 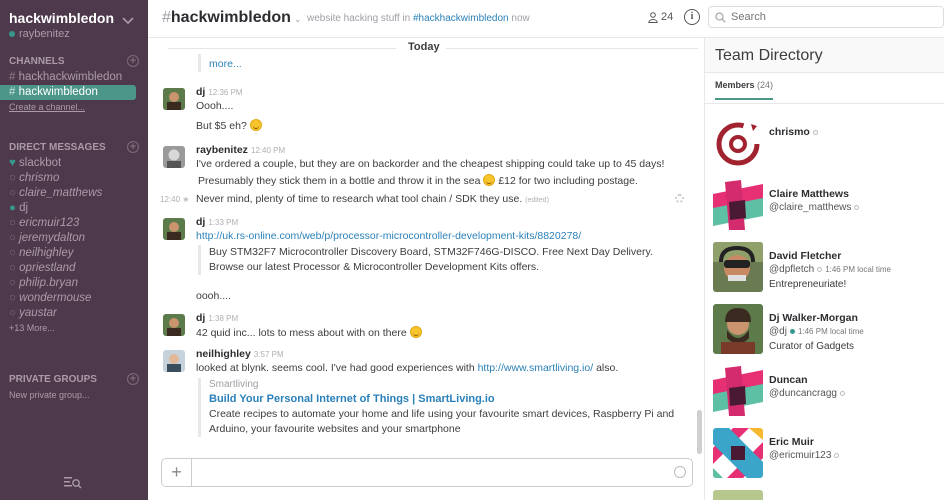 I want to click on edited-label: (edited), so click(x=537, y=200).